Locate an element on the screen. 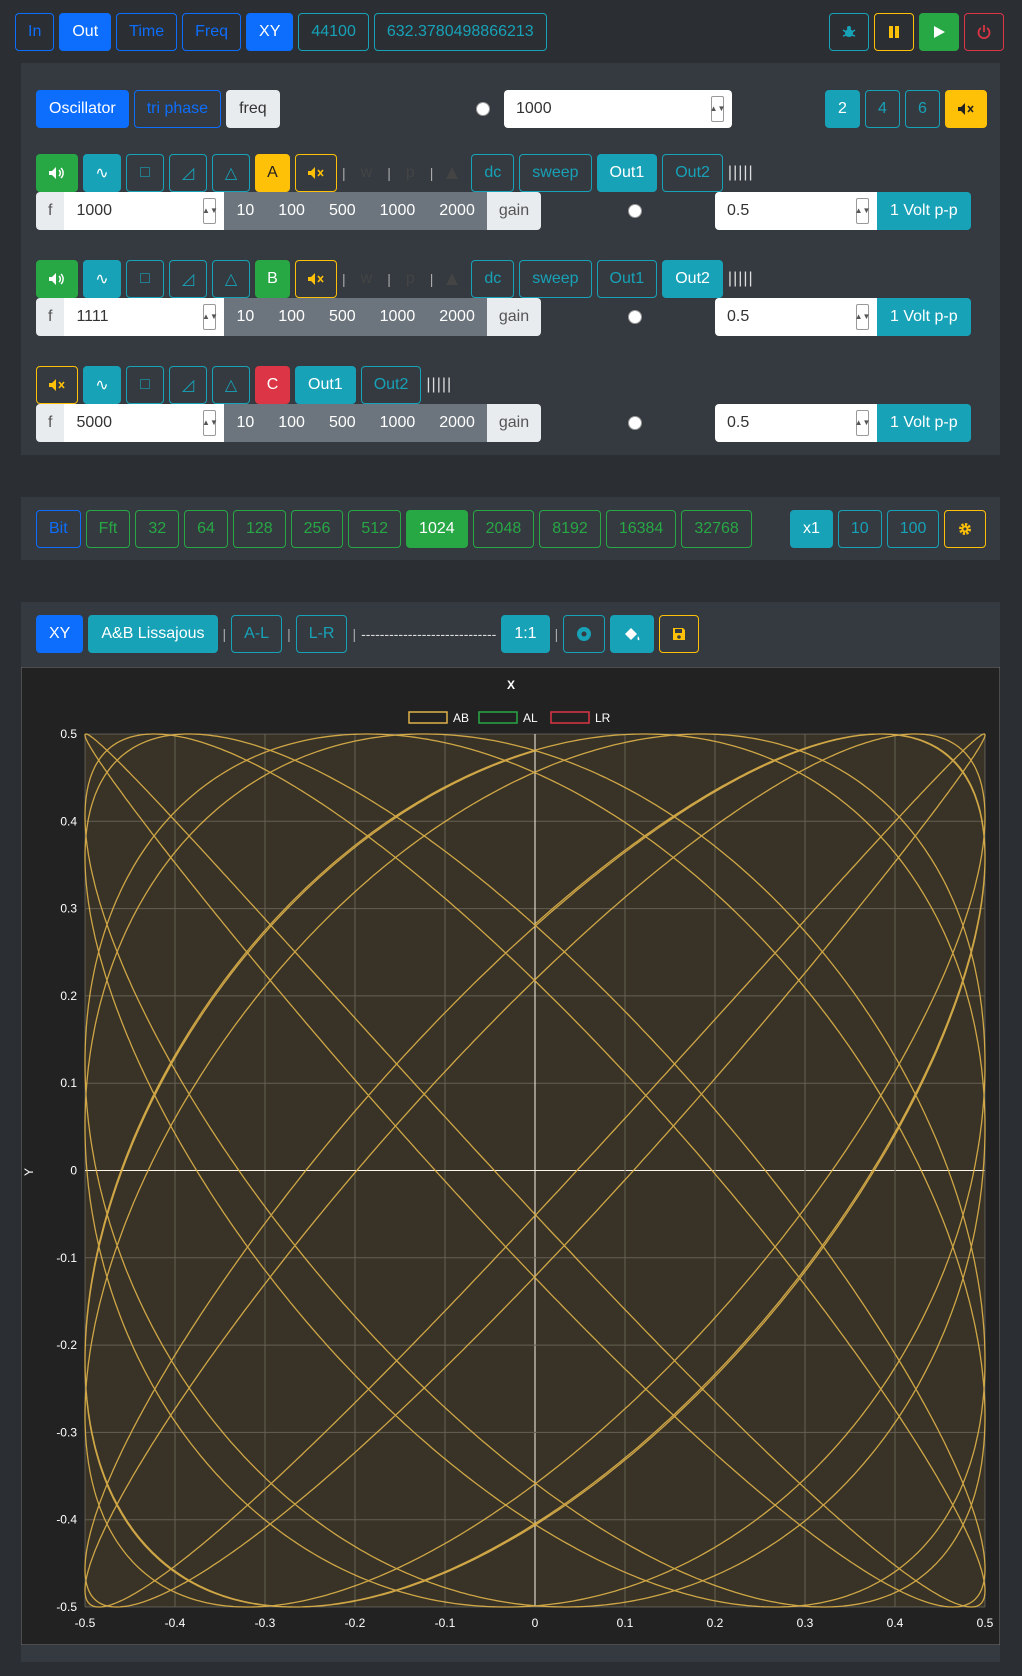 This screenshot has height=1676, width=1022. ratio-button: 1:1 is located at coordinates (525, 634).